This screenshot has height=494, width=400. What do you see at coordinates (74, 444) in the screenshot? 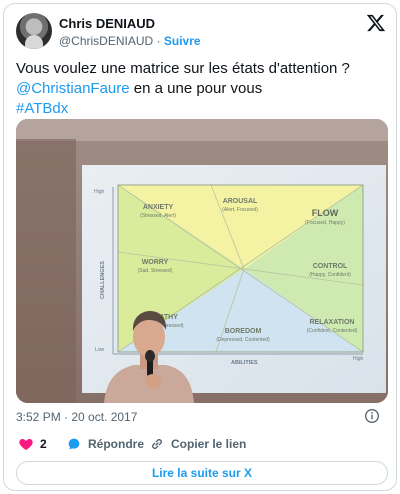
I see `reply-bubble-icon` at bounding box center [74, 444].